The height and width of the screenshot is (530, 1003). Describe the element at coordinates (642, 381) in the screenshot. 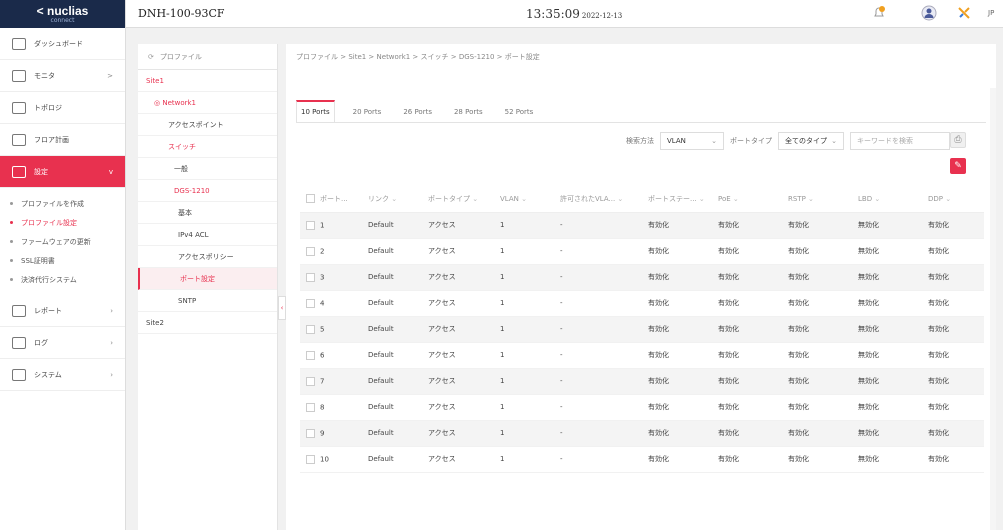

I see `table-row: 7 Default アクセス 1 - 有効化 有効化 有効化 無効化 有効化` at that location.